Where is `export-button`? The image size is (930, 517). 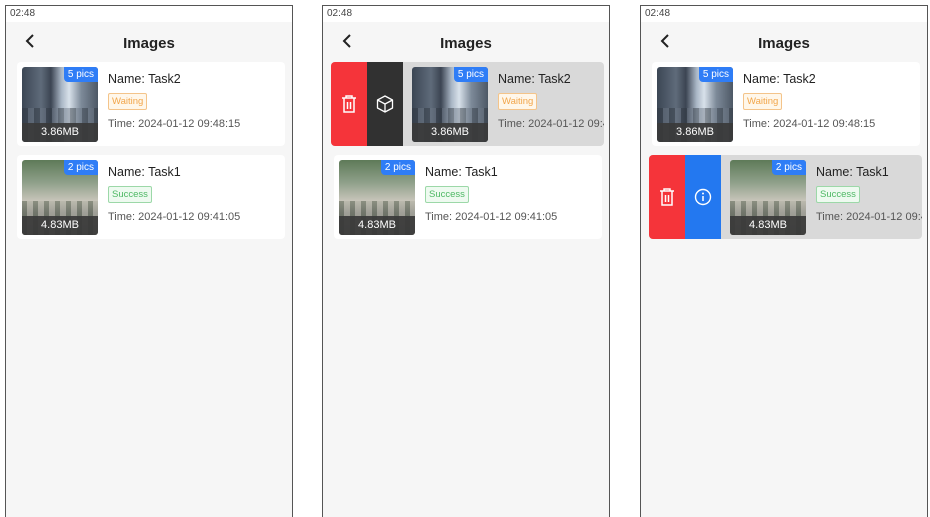 export-button is located at coordinates (385, 104).